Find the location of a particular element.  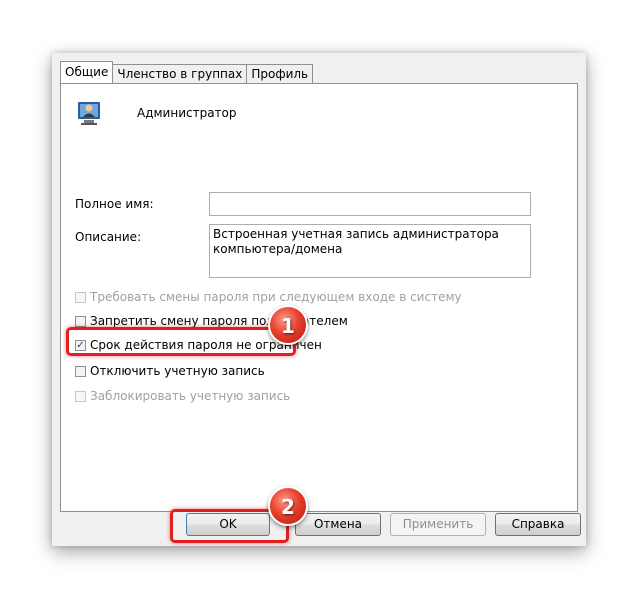

tab-profile: Профиль is located at coordinates (280, 73).